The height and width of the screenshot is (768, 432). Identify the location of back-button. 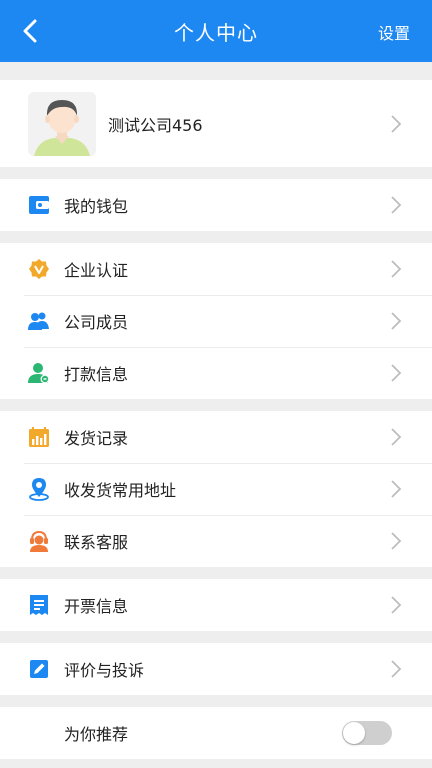
(30, 31).